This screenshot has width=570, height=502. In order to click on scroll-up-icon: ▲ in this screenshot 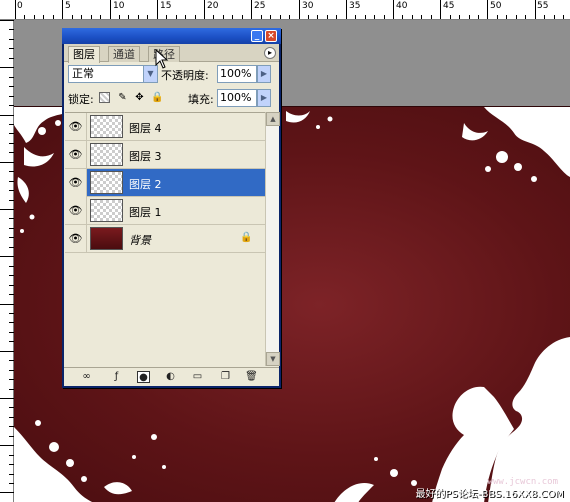, I will do `click(273, 119)`.